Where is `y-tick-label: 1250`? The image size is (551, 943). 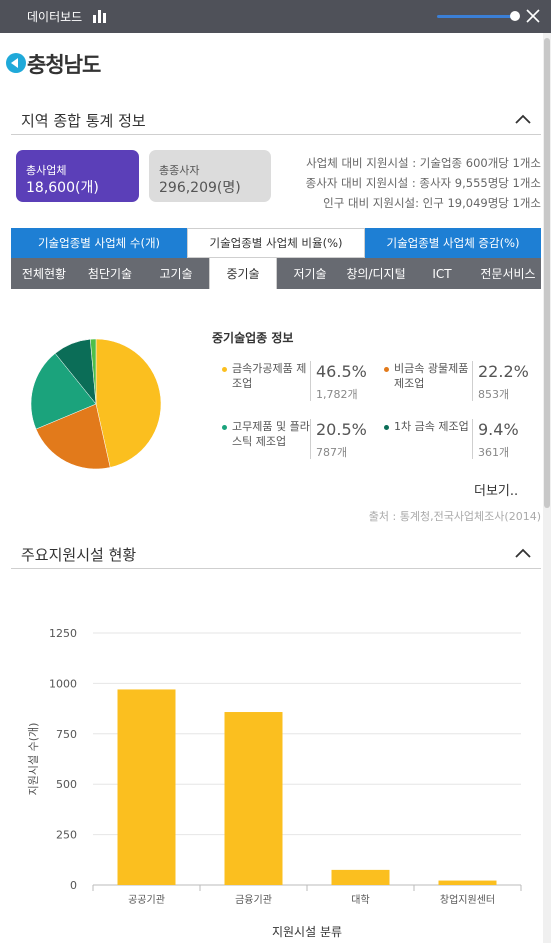
y-tick-label: 1250 is located at coordinates (63, 633).